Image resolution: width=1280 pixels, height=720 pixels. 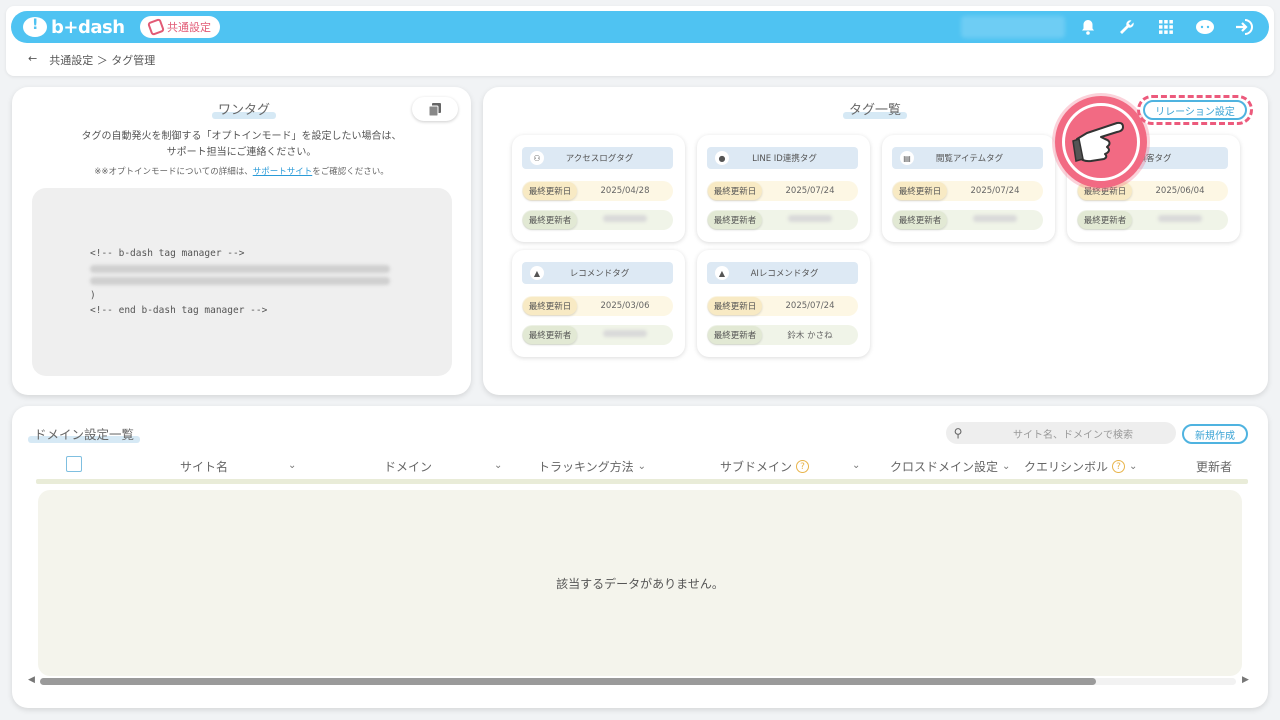 I want to click on code-start-comment: <!-- b-dash tag manager -->, so click(x=167, y=253).